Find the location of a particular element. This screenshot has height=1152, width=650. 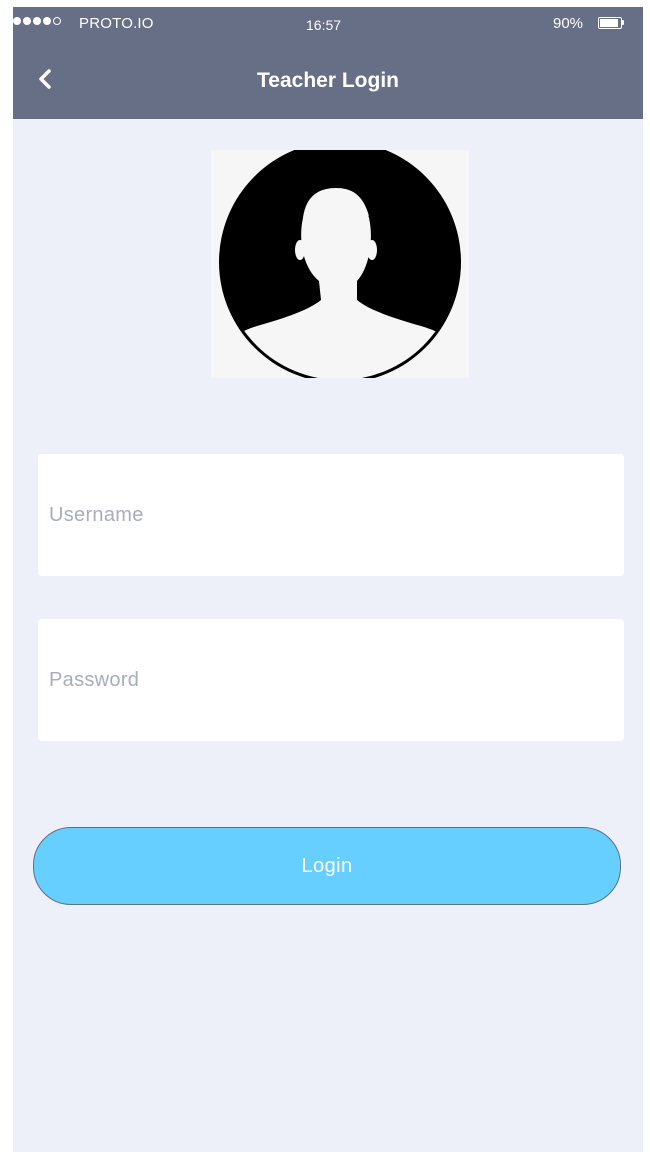

status-time: 16:57 is located at coordinates (324, 25).